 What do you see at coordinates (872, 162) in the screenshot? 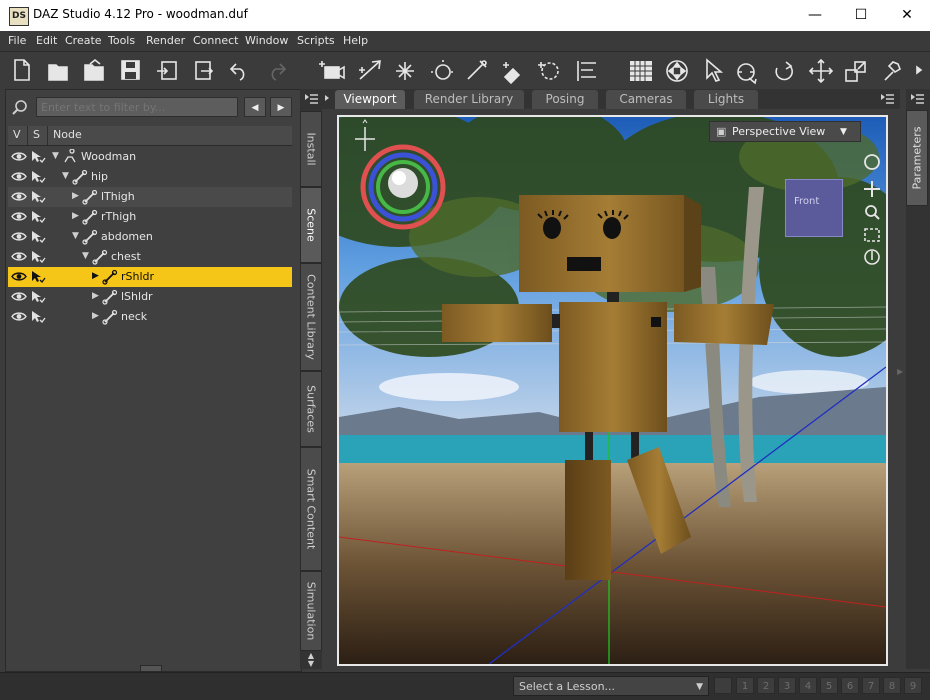
I see `orbit-icon` at bounding box center [872, 162].